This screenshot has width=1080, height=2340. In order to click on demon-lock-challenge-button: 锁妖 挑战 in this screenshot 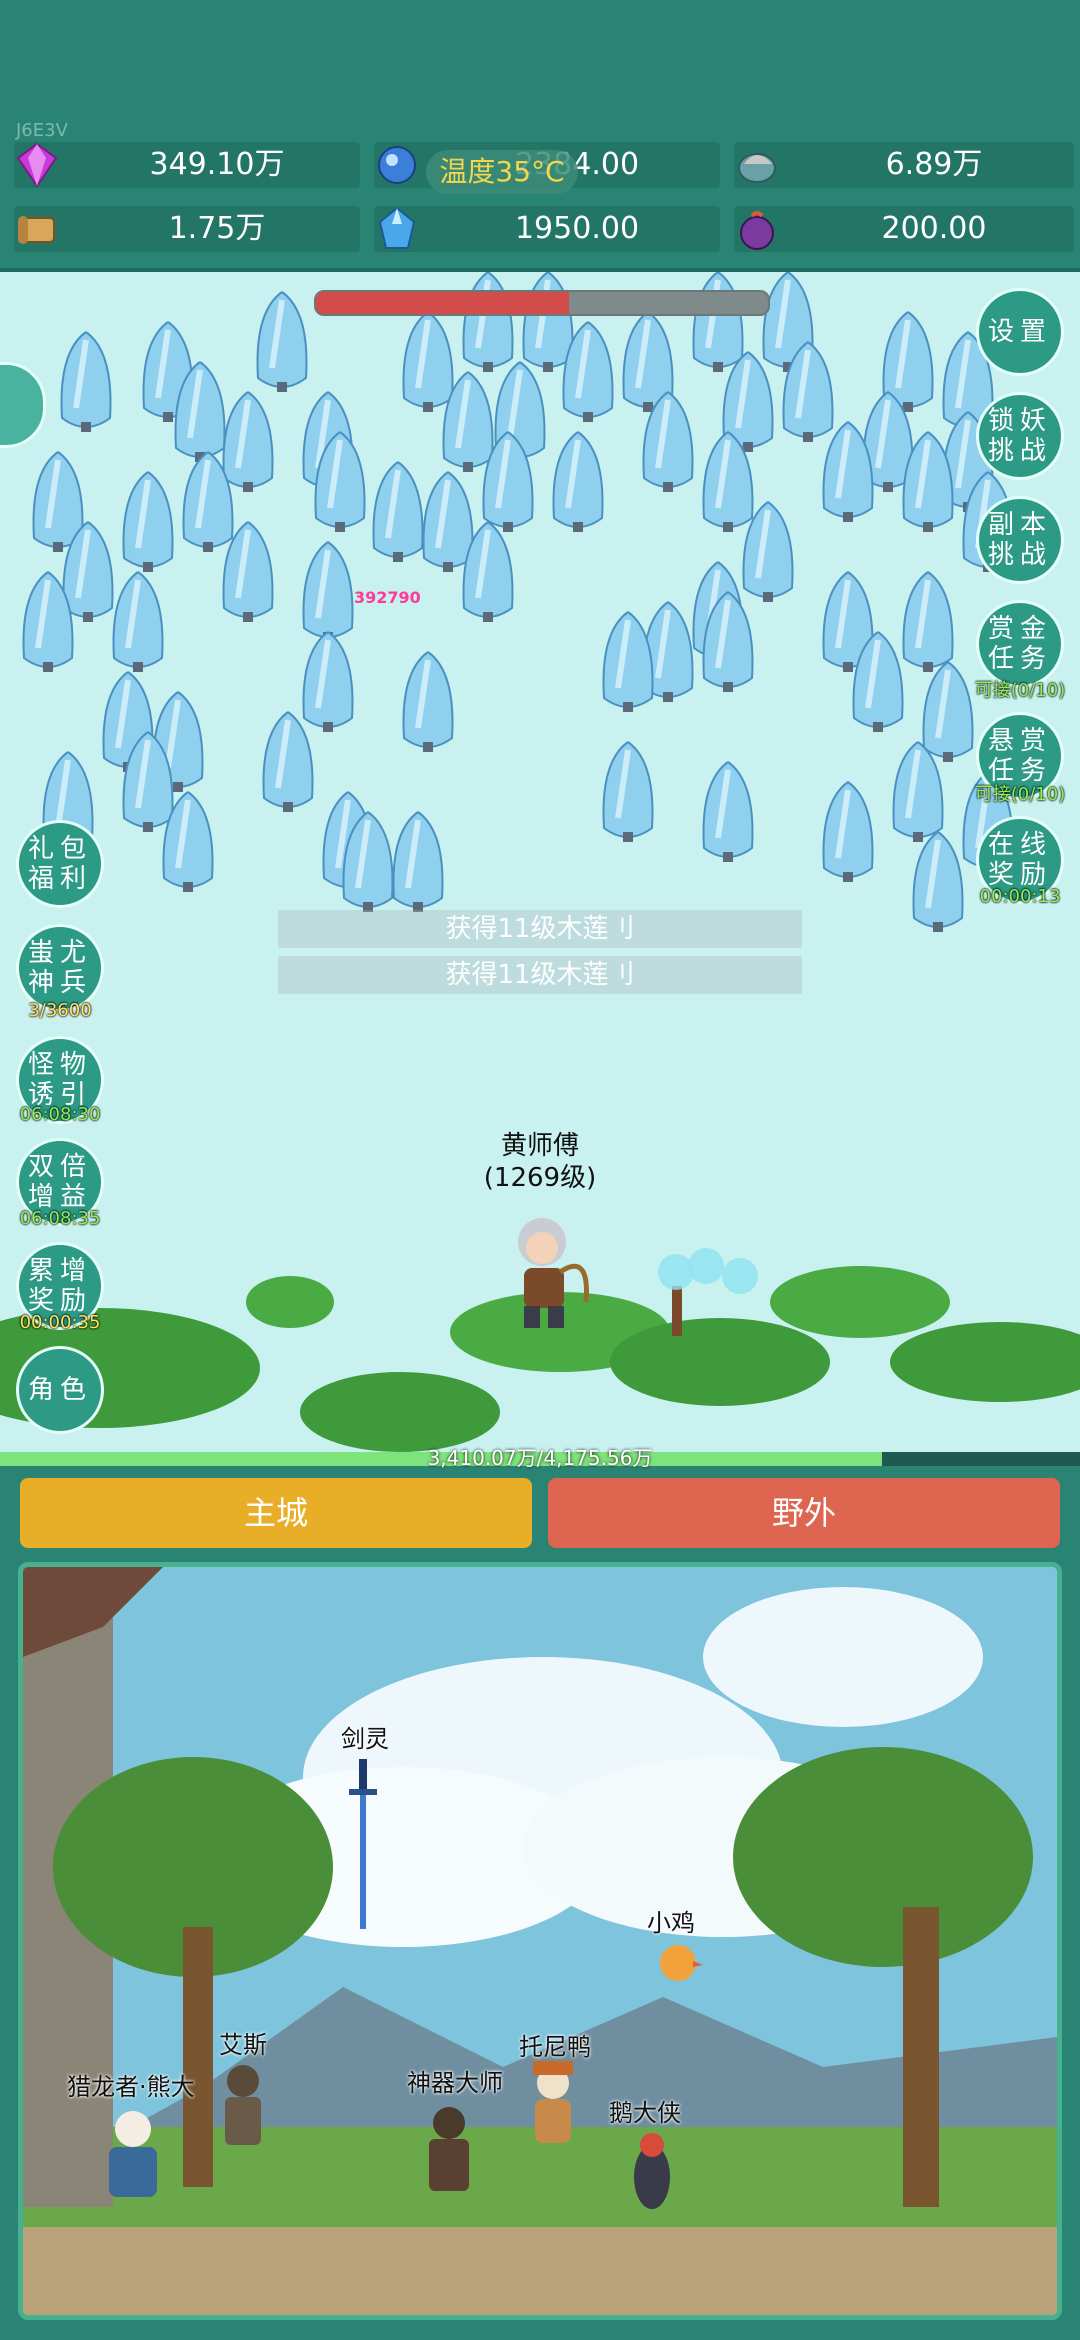, I will do `click(1020, 436)`.